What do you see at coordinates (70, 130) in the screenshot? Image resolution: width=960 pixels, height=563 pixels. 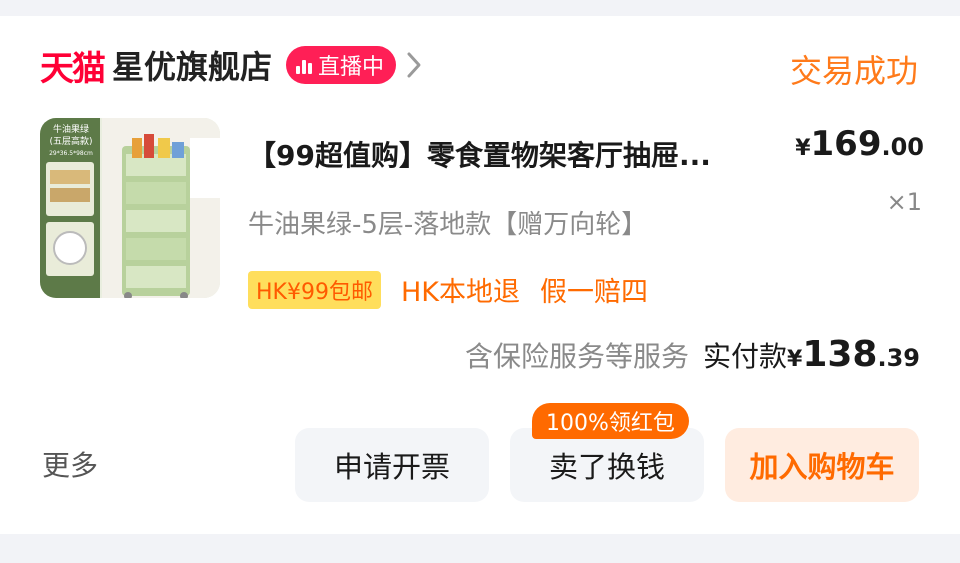 I see `image-color-name: 牛油果绿` at bounding box center [70, 130].